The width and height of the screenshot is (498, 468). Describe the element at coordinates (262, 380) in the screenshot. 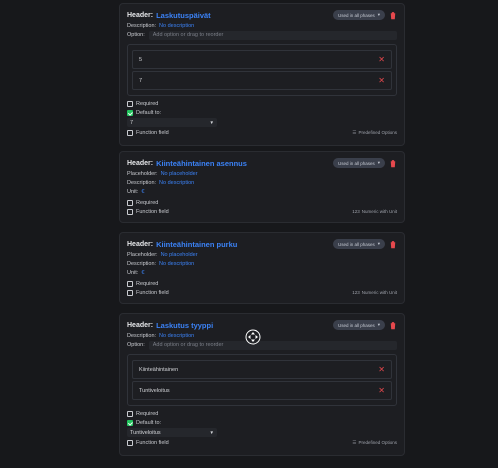

I see `options-list: Kiinteähintainen ✕ Tuntiveloitus ✕` at that location.